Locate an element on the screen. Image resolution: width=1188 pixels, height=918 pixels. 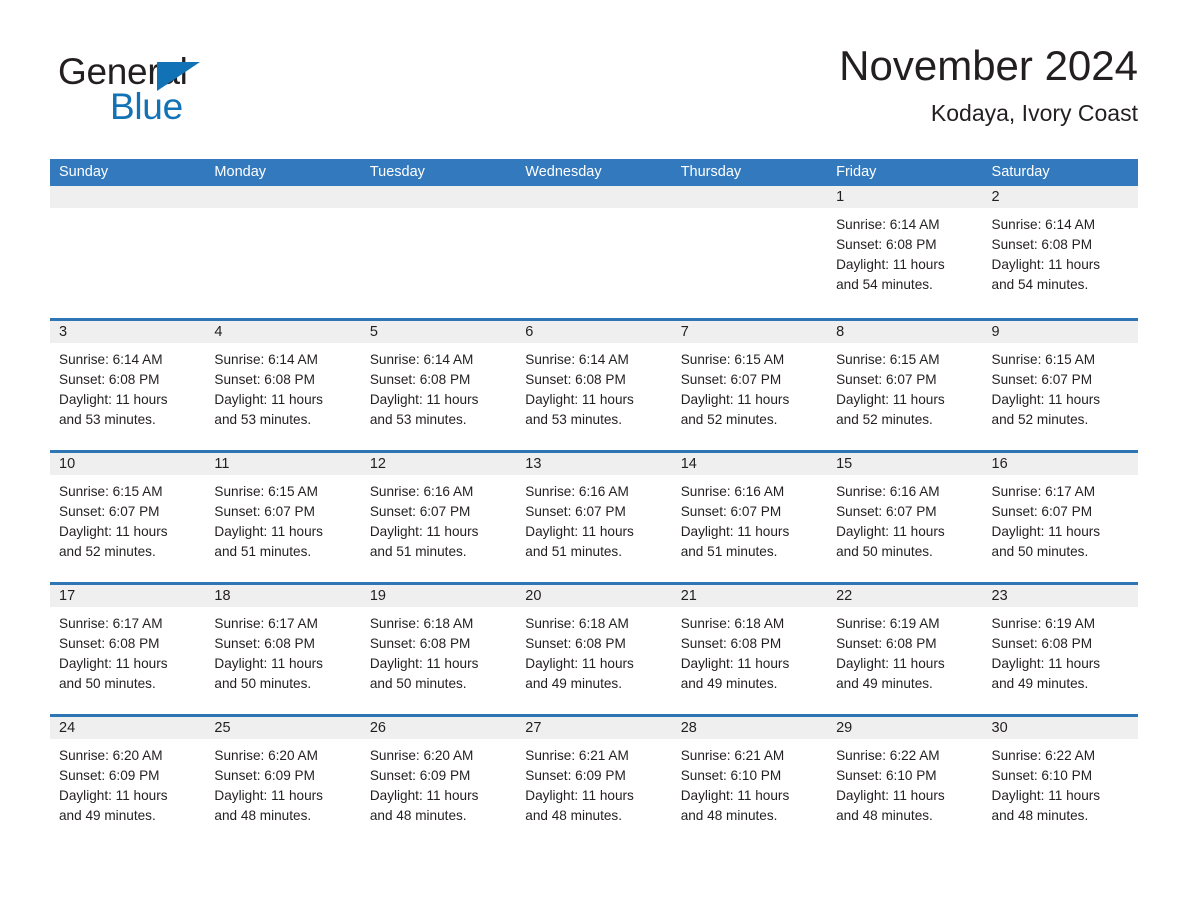
day-number-band: 16 is located at coordinates (1060, 464).